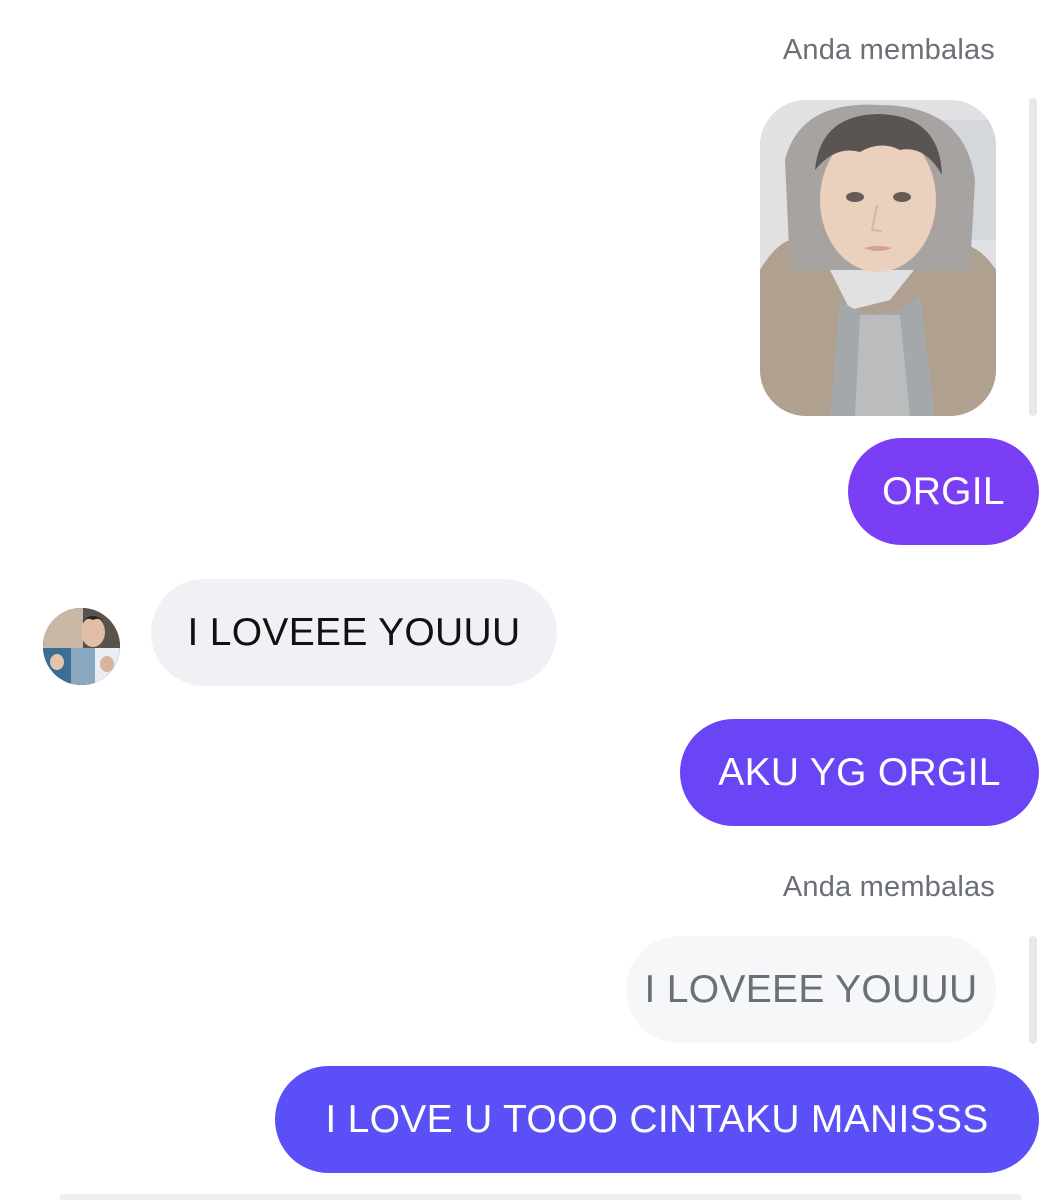 The width and height of the screenshot is (1061, 1200). I want to click on photo-thumbnail-icon, so click(878, 258).